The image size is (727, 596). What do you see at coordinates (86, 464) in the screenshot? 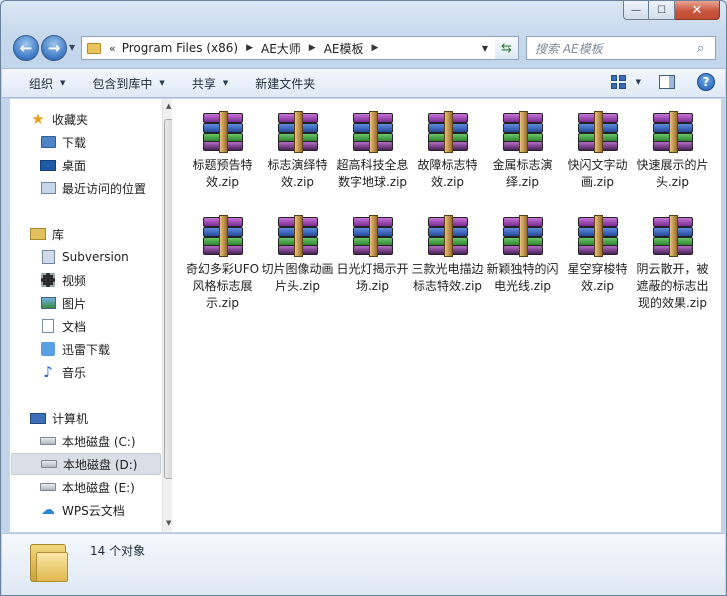
I see `nav-drive-d: 本地磁盘 (D:)` at bounding box center [86, 464].